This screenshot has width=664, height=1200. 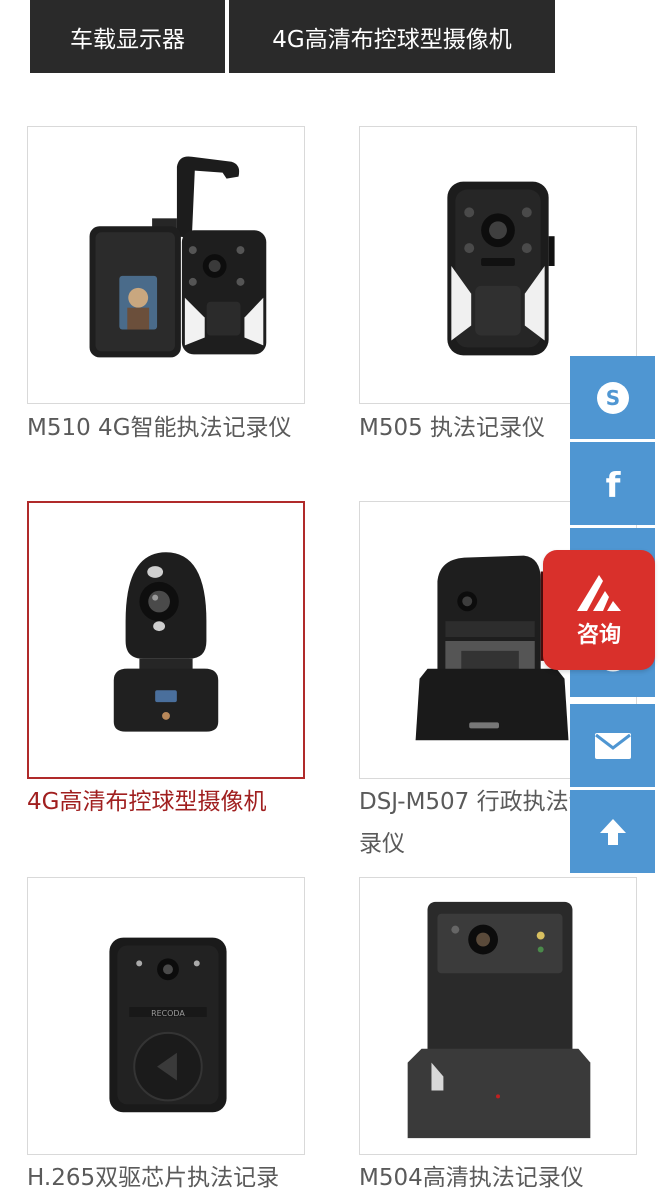 I want to click on tab-vehicle-display: 车载显示器, so click(x=127, y=36).